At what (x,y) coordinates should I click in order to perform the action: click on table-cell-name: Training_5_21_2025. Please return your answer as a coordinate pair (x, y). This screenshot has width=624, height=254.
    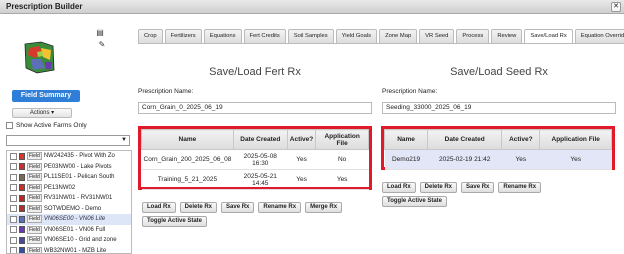
    Looking at the image, I should click on (188, 180).